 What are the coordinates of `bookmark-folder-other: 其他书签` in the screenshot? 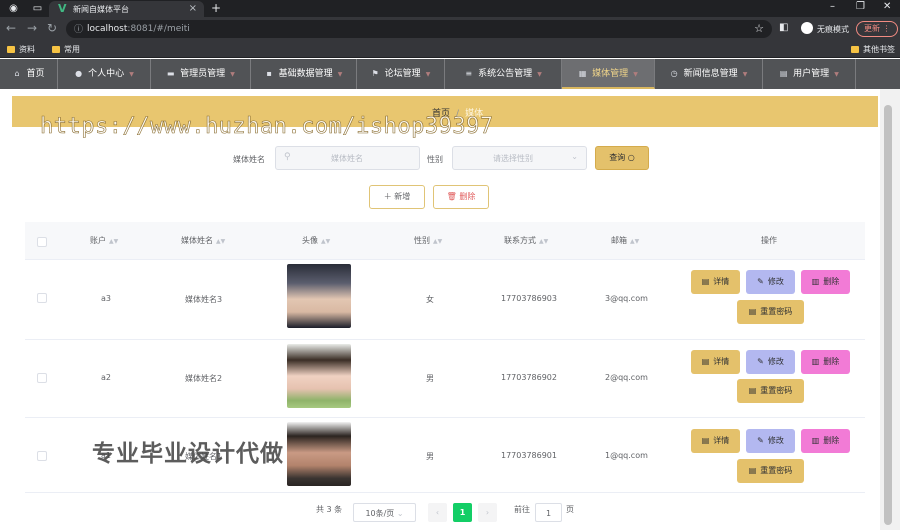 It's located at (873, 49).